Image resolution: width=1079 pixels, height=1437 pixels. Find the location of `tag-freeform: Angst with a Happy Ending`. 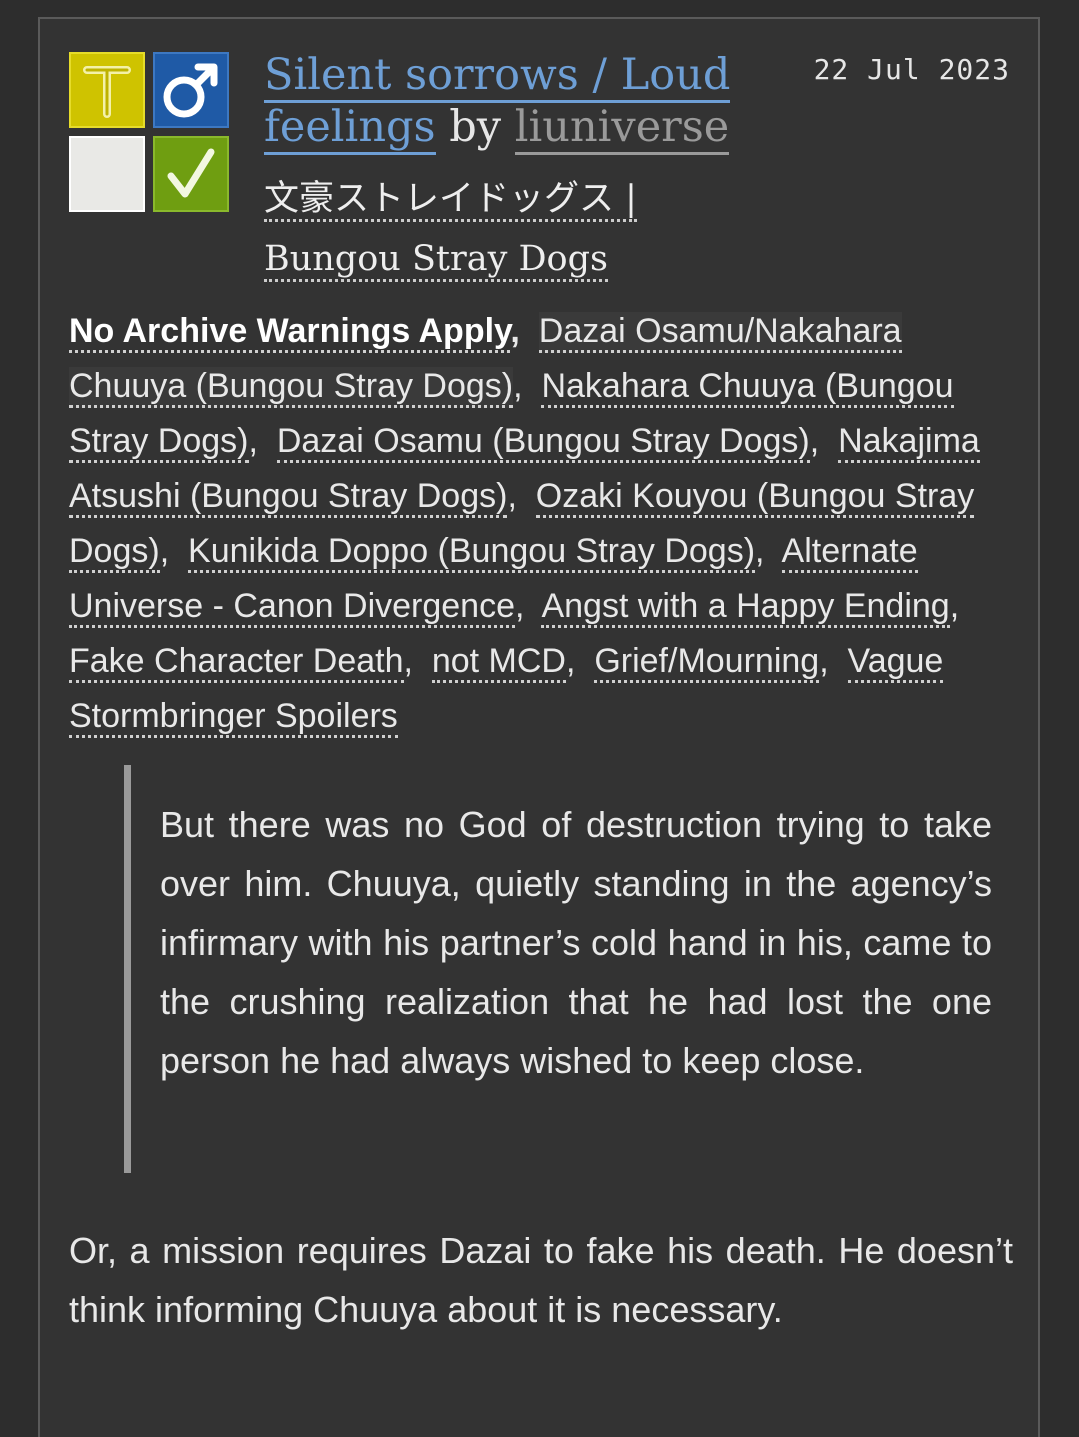

tag-freeform: Angst with a Happy Ending is located at coordinates (745, 607).